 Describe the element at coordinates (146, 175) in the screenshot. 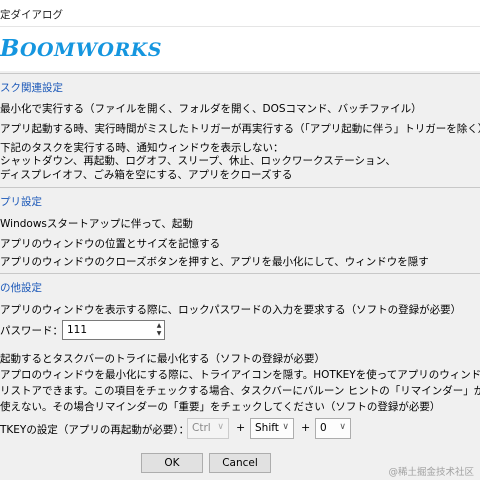

I see `notification-note-line2: ディスプレイオフ、ごみ箱を空にする、アプリをクローズする` at that location.